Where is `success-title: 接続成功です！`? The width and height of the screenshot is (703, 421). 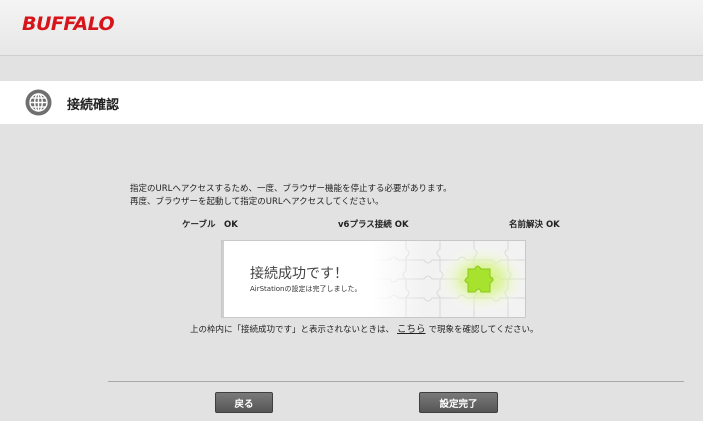
success-title: 接続成功です！ is located at coordinates (299, 274).